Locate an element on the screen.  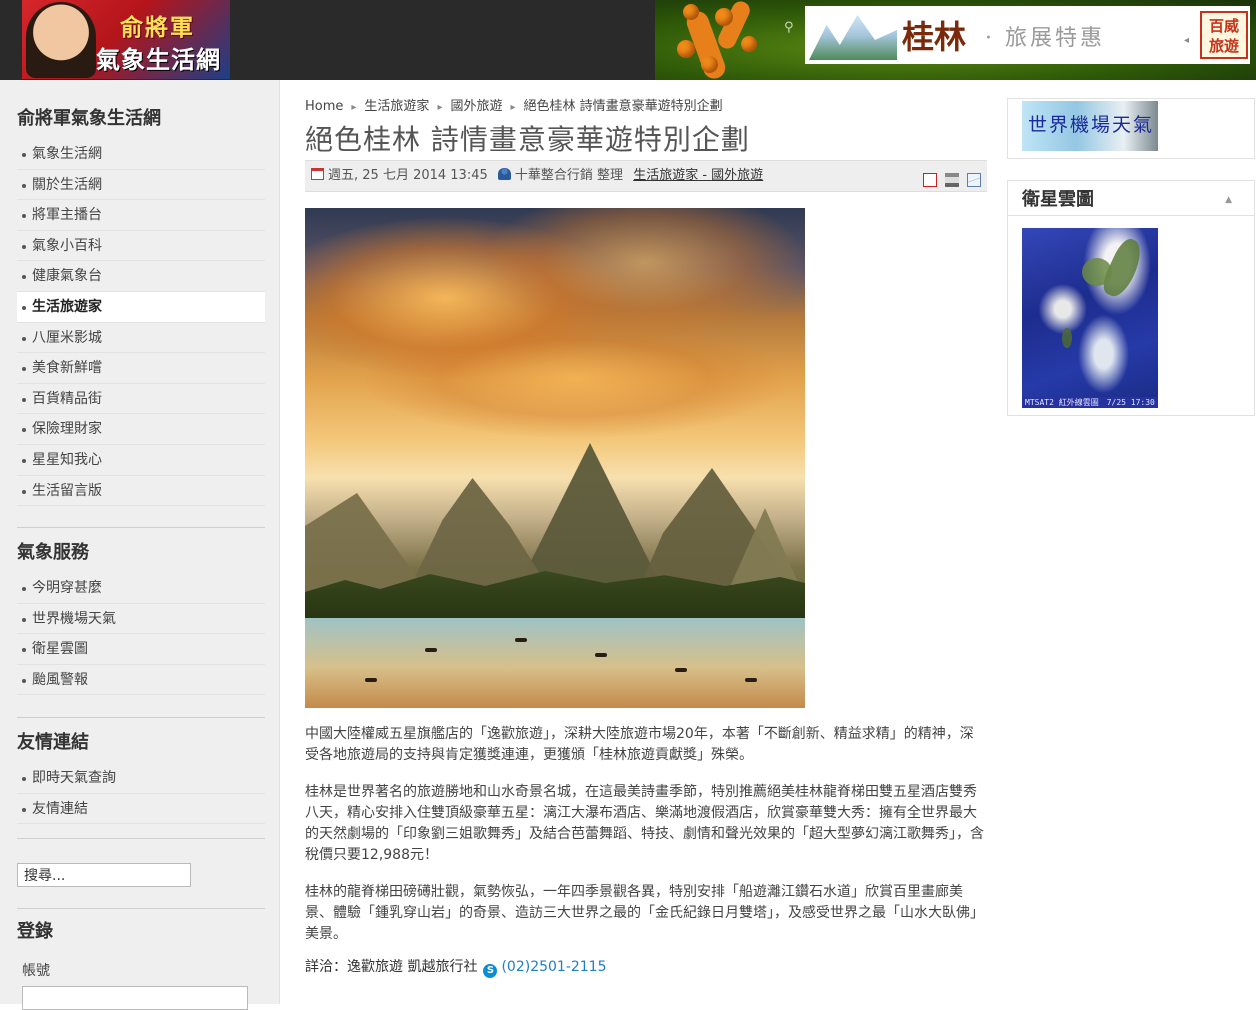
sidebar-links: 友情連結 即時天氣查詢 友情連結 is located at coordinates (141, 774).